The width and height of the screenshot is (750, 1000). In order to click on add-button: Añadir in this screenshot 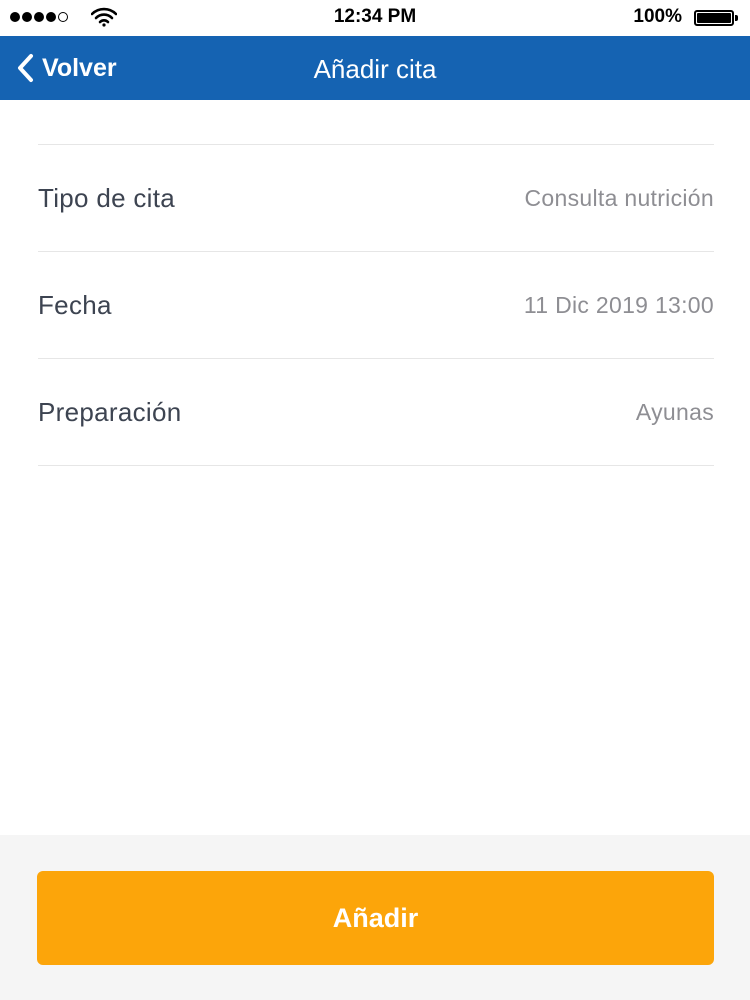, I will do `click(375, 918)`.